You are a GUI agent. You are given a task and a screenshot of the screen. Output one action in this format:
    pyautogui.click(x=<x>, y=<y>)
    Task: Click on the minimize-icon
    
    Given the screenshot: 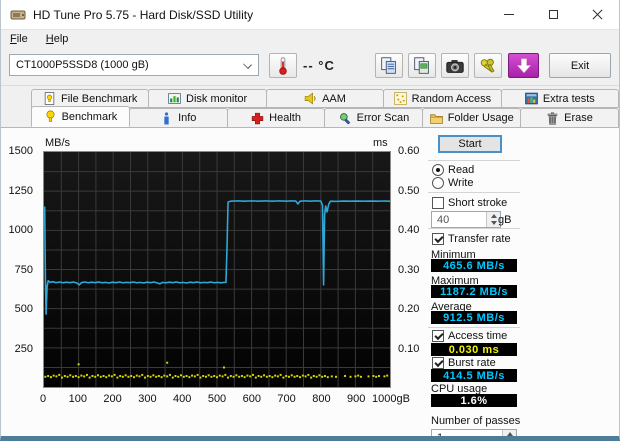 What is the action you would take?
    pyautogui.click(x=509, y=14)
    